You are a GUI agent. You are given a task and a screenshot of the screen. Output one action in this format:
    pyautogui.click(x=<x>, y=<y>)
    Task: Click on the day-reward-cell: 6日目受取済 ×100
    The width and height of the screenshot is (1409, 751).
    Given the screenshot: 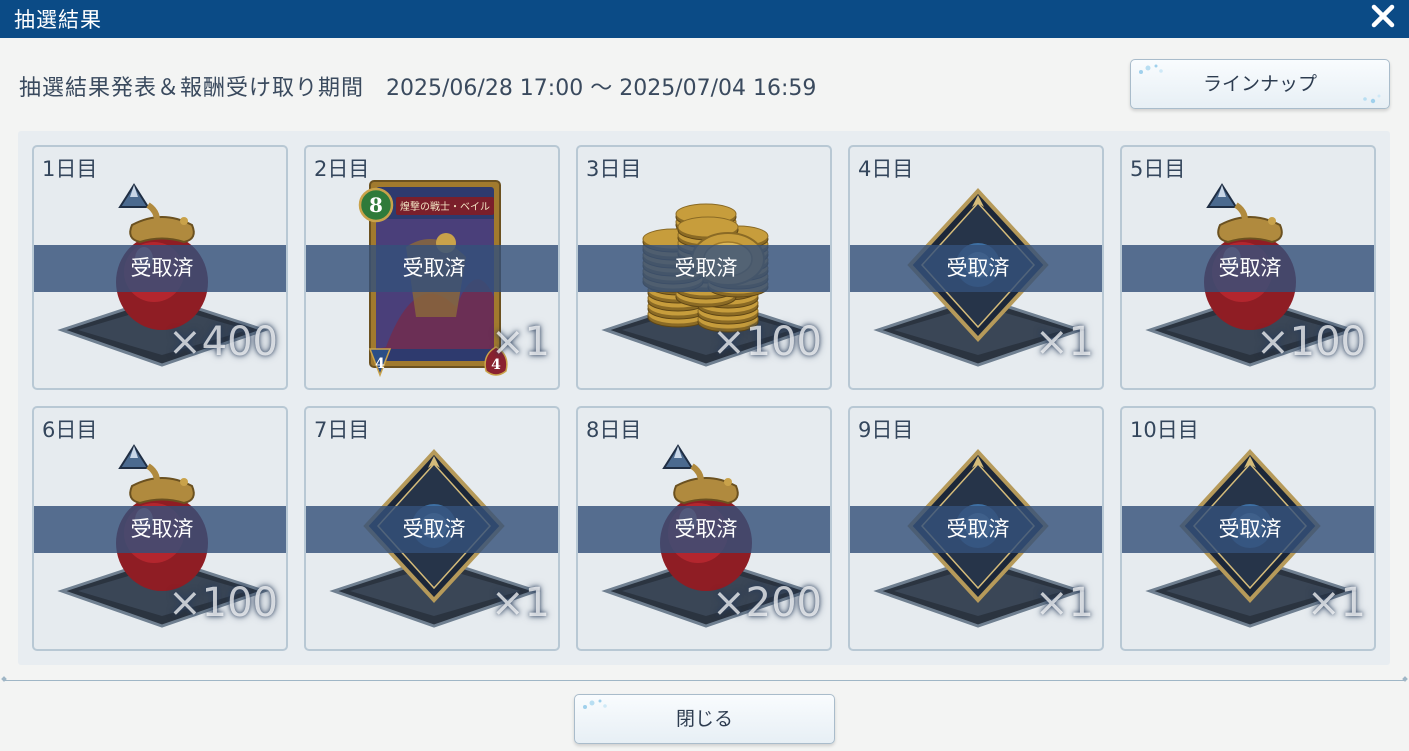 What is the action you would take?
    pyautogui.click(x=160, y=528)
    